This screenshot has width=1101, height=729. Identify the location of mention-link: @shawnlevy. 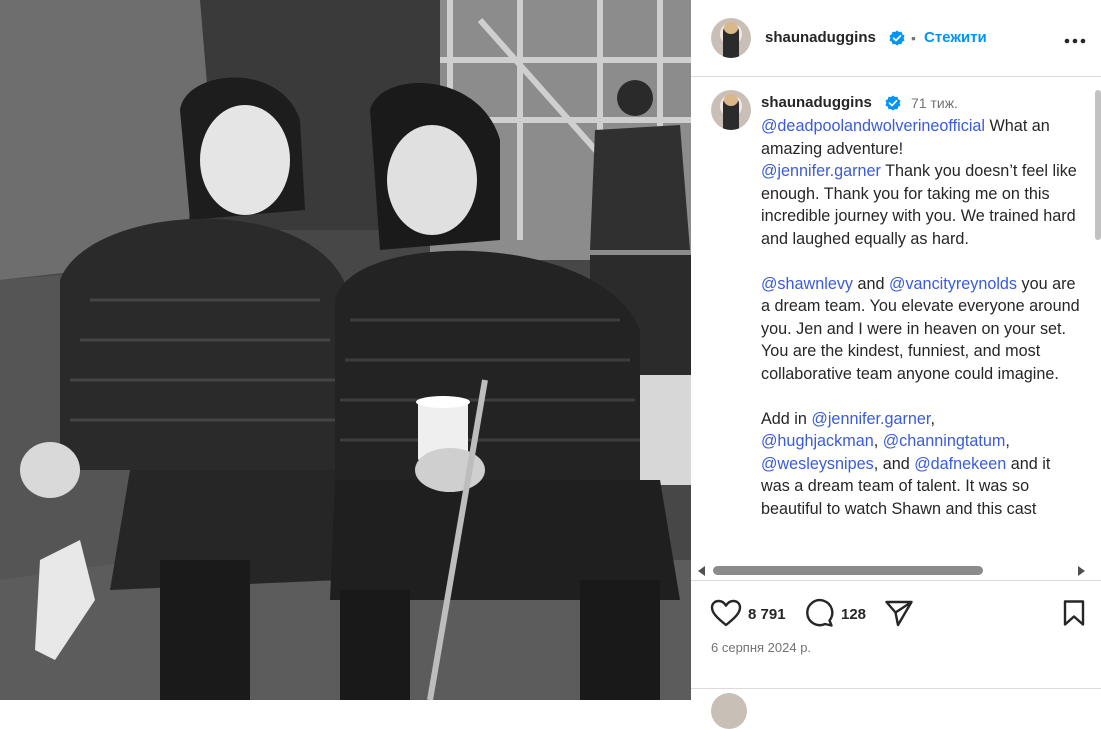
(807, 284).